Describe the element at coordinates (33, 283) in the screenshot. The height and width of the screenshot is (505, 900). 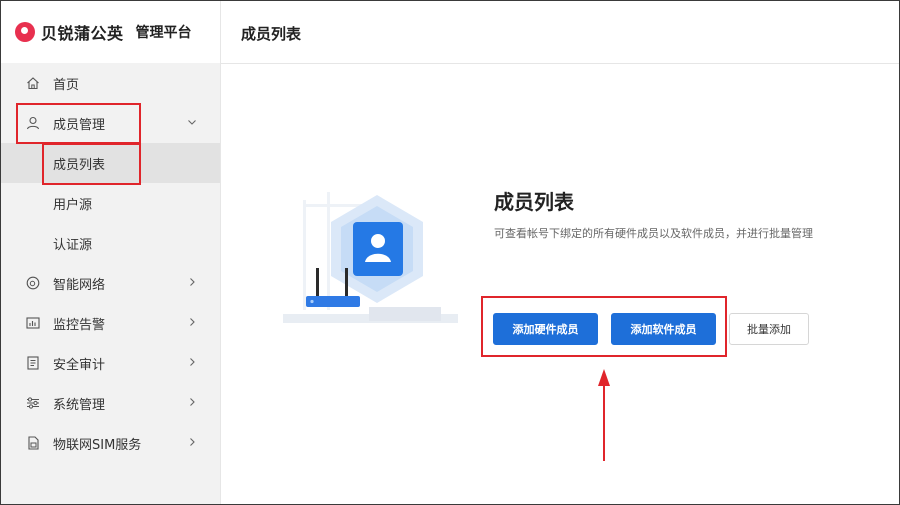
I see `network-icon` at that location.